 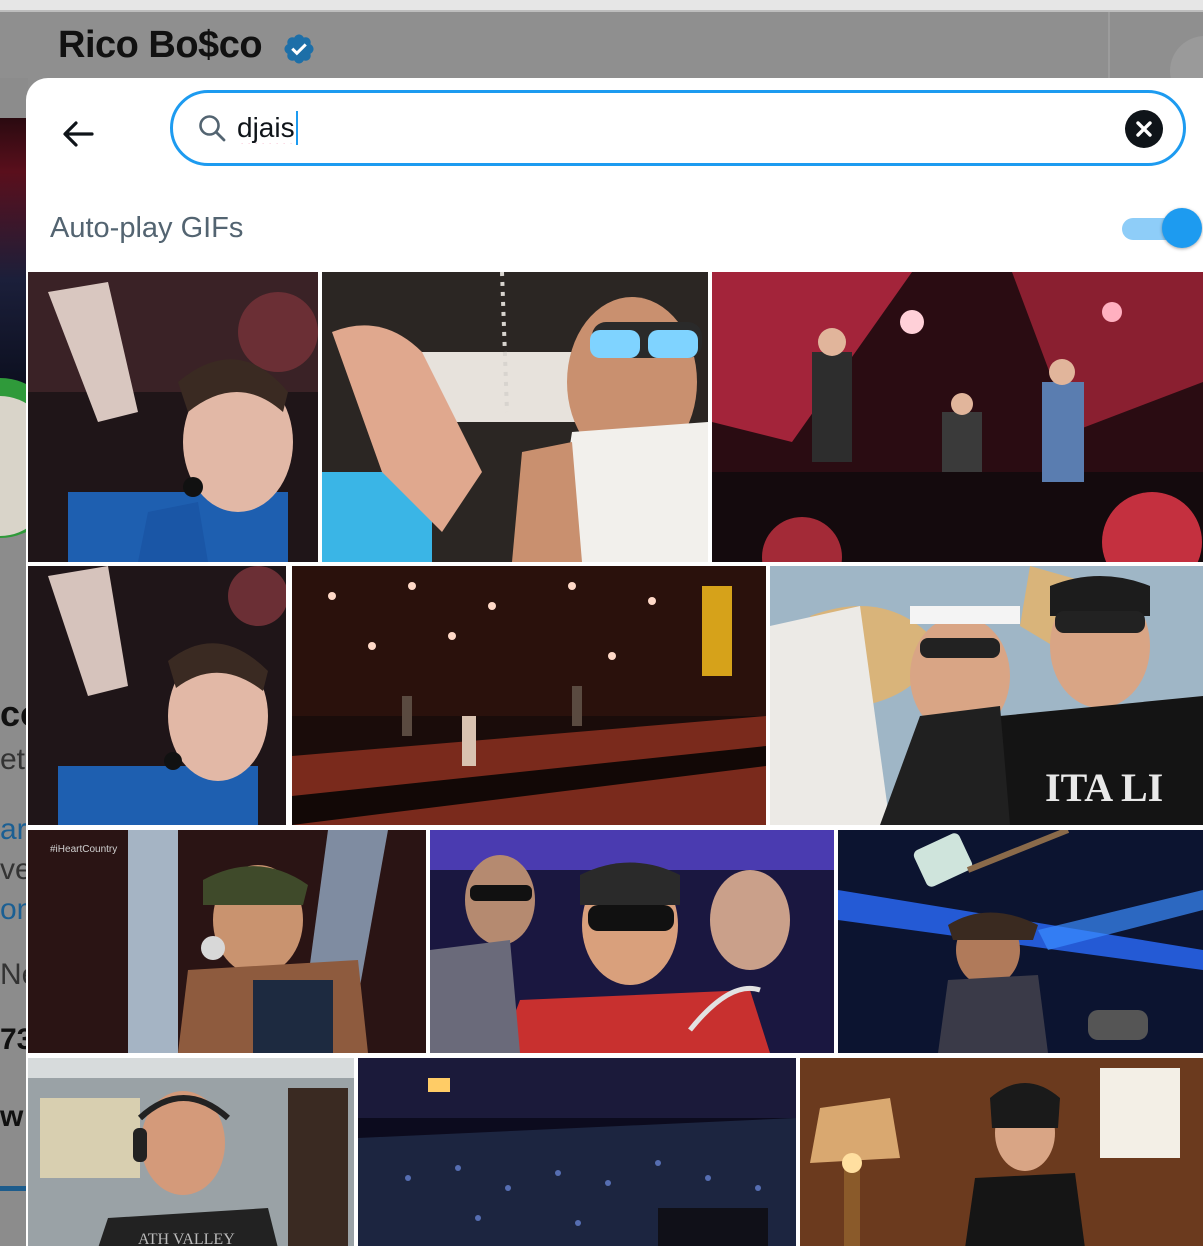 What do you see at coordinates (14, 869) in the screenshot?
I see `bio-fragment: ver` at bounding box center [14, 869].